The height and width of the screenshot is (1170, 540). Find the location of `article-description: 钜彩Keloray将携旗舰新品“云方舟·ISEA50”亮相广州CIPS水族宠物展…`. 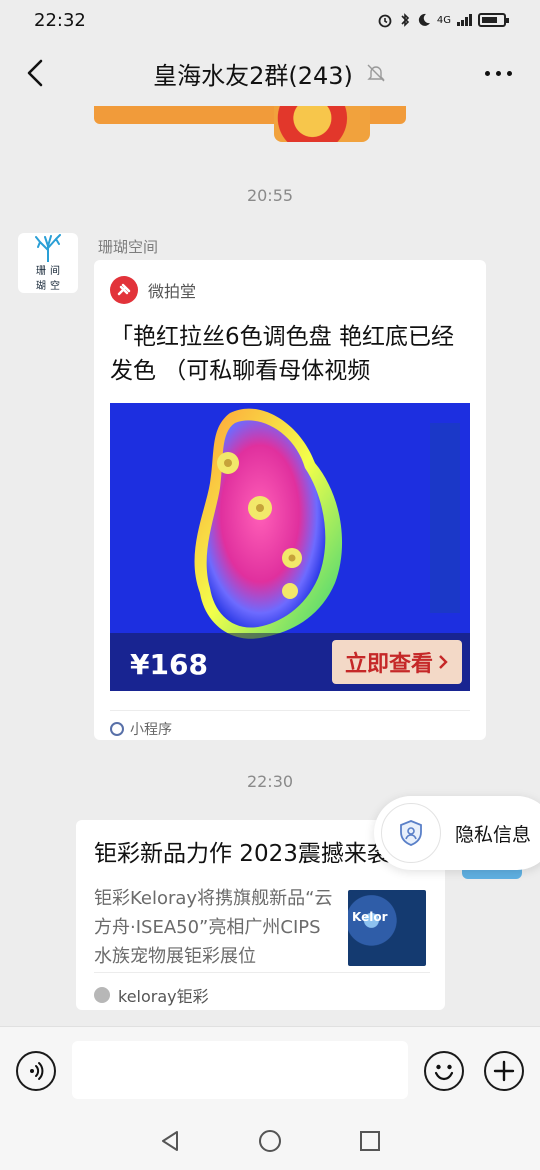

article-description: 钜彩Keloray将携旗舰新品“云方舟·ISEA50”亮相广州CIPS水族宠物展… is located at coordinates (213, 927).